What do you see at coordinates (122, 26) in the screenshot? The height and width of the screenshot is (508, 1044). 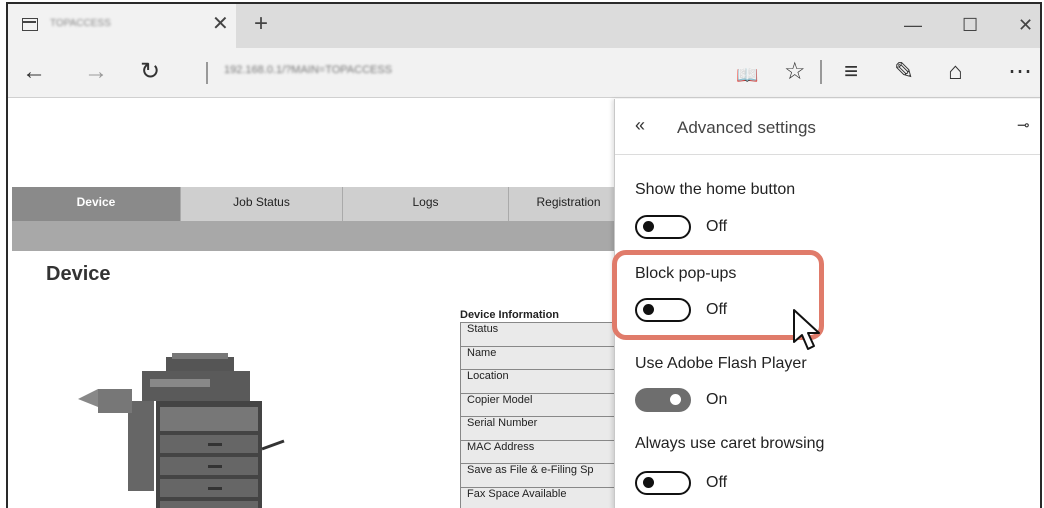 I see `browser-tab: TOPACCESS ✕` at bounding box center [122, 26].